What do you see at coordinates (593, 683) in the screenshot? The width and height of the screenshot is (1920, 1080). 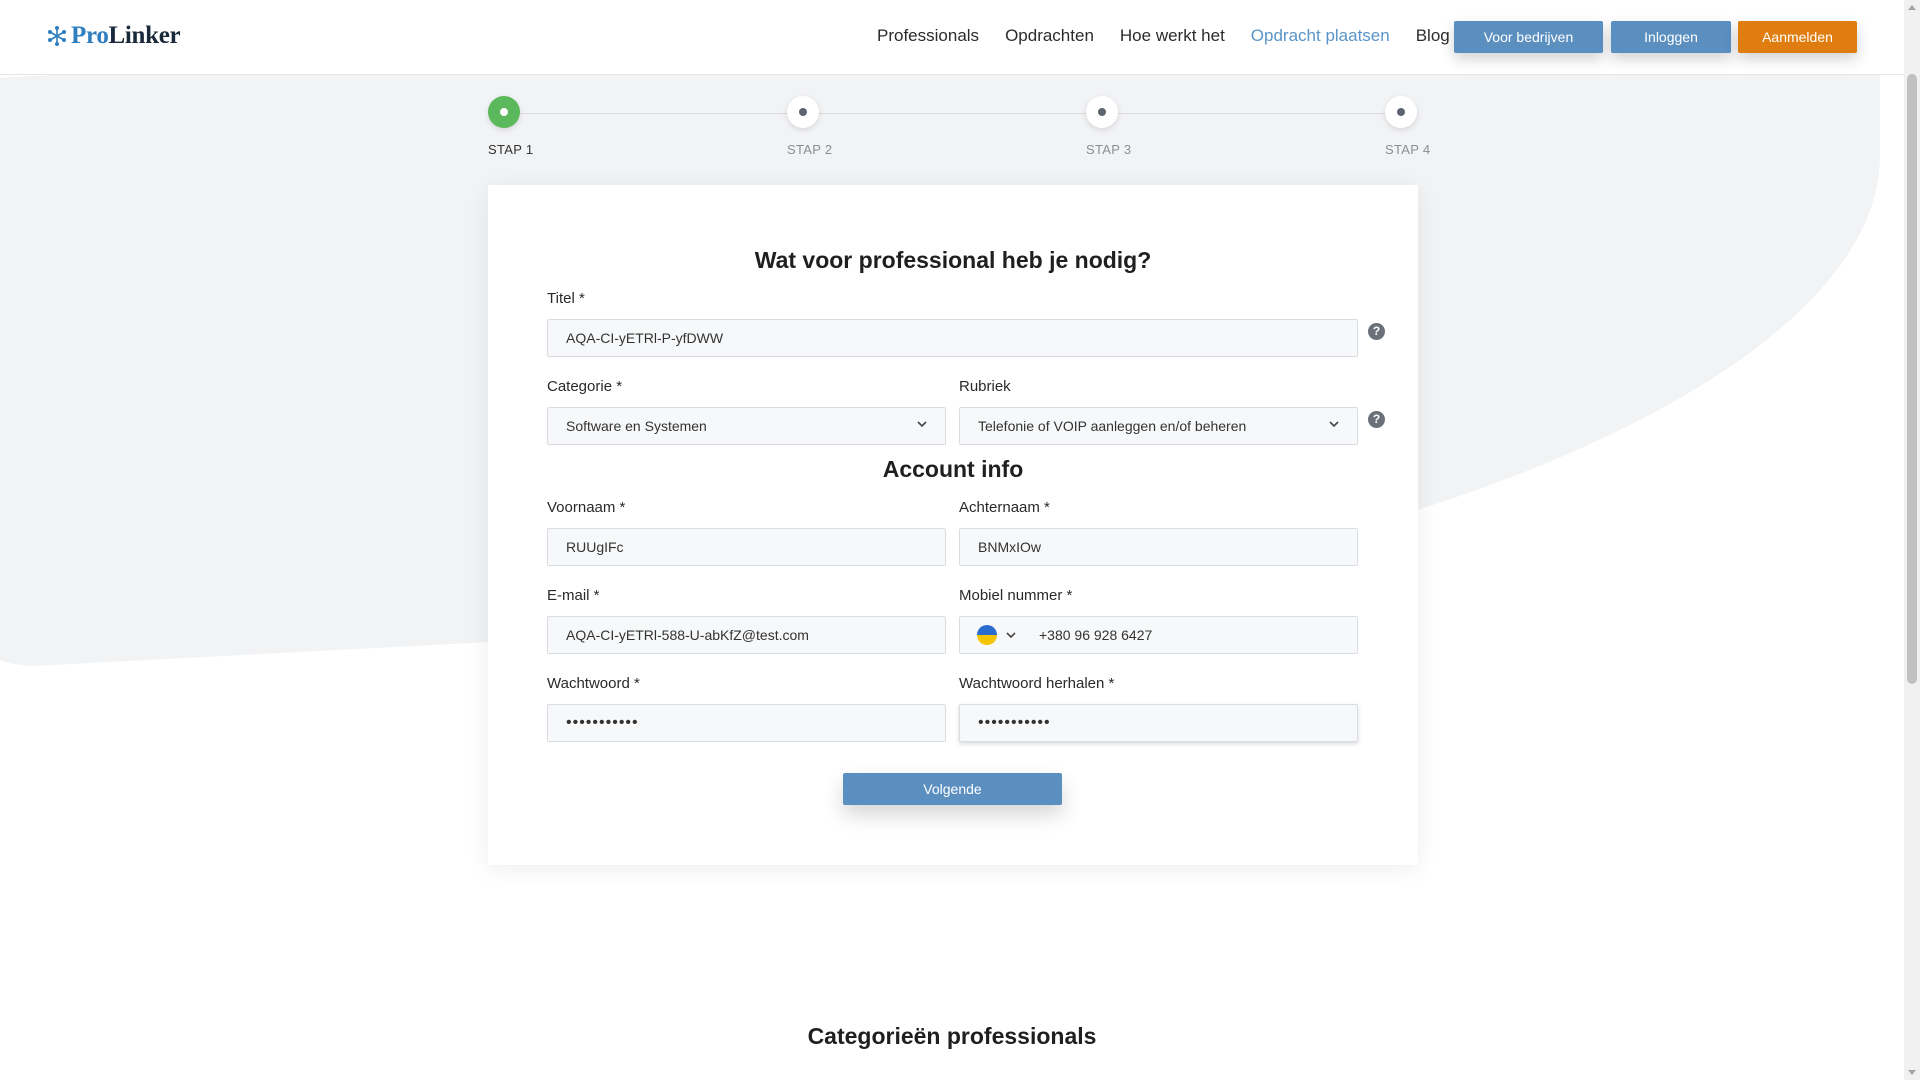 I see `password-label: Wachtwoord *` at bounding box center [593, 683].